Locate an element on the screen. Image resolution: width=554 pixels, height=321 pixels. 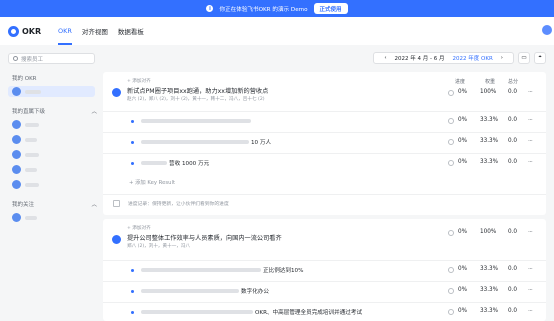
period-toolbar: ‹ 2022 年 4 月 - 6 月 2022 年度 OKR › ▭ ⌖ is located at coordinates (328, 57).